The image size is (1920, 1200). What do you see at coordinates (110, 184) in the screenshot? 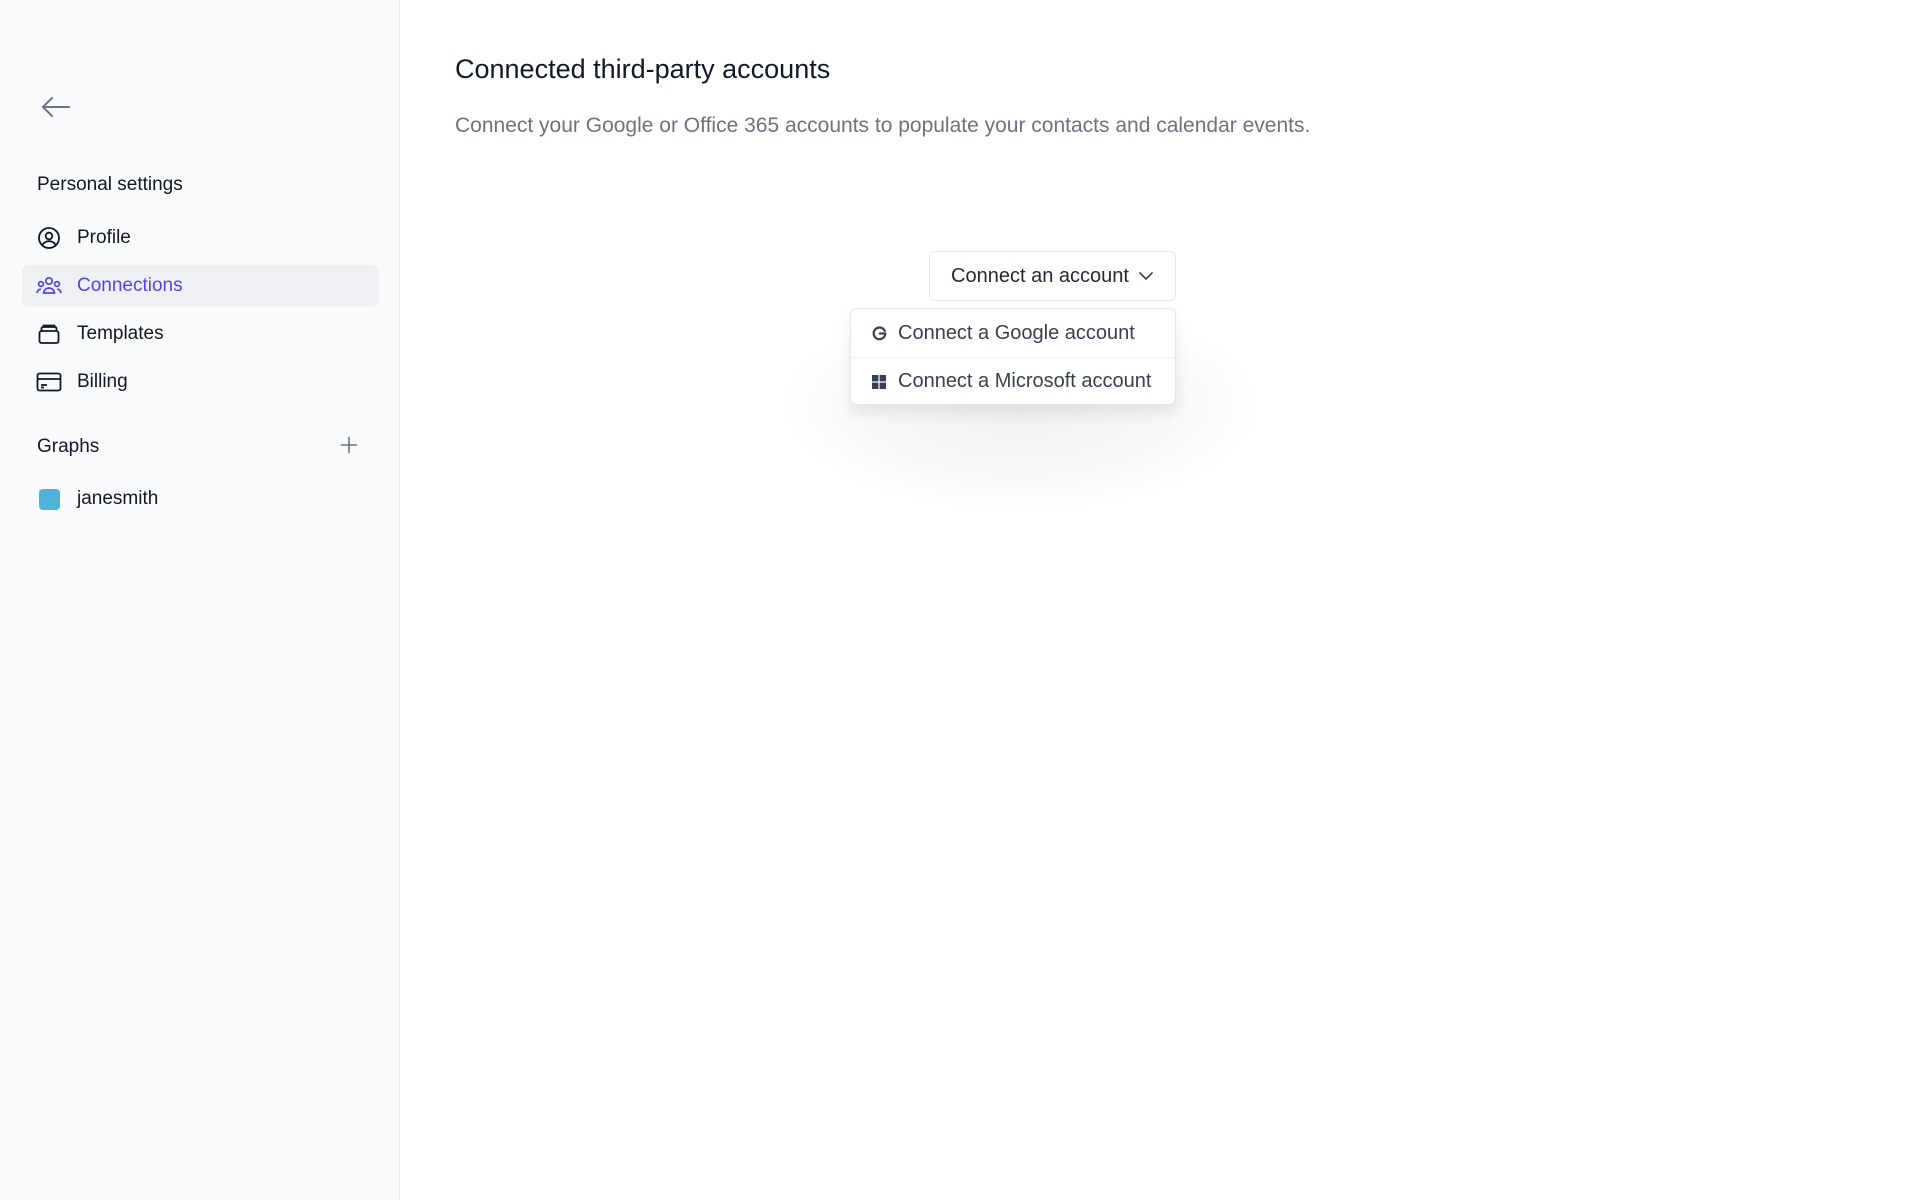
I see `personal-settings-heading: Personal settings` at bounding box center [110, 184].